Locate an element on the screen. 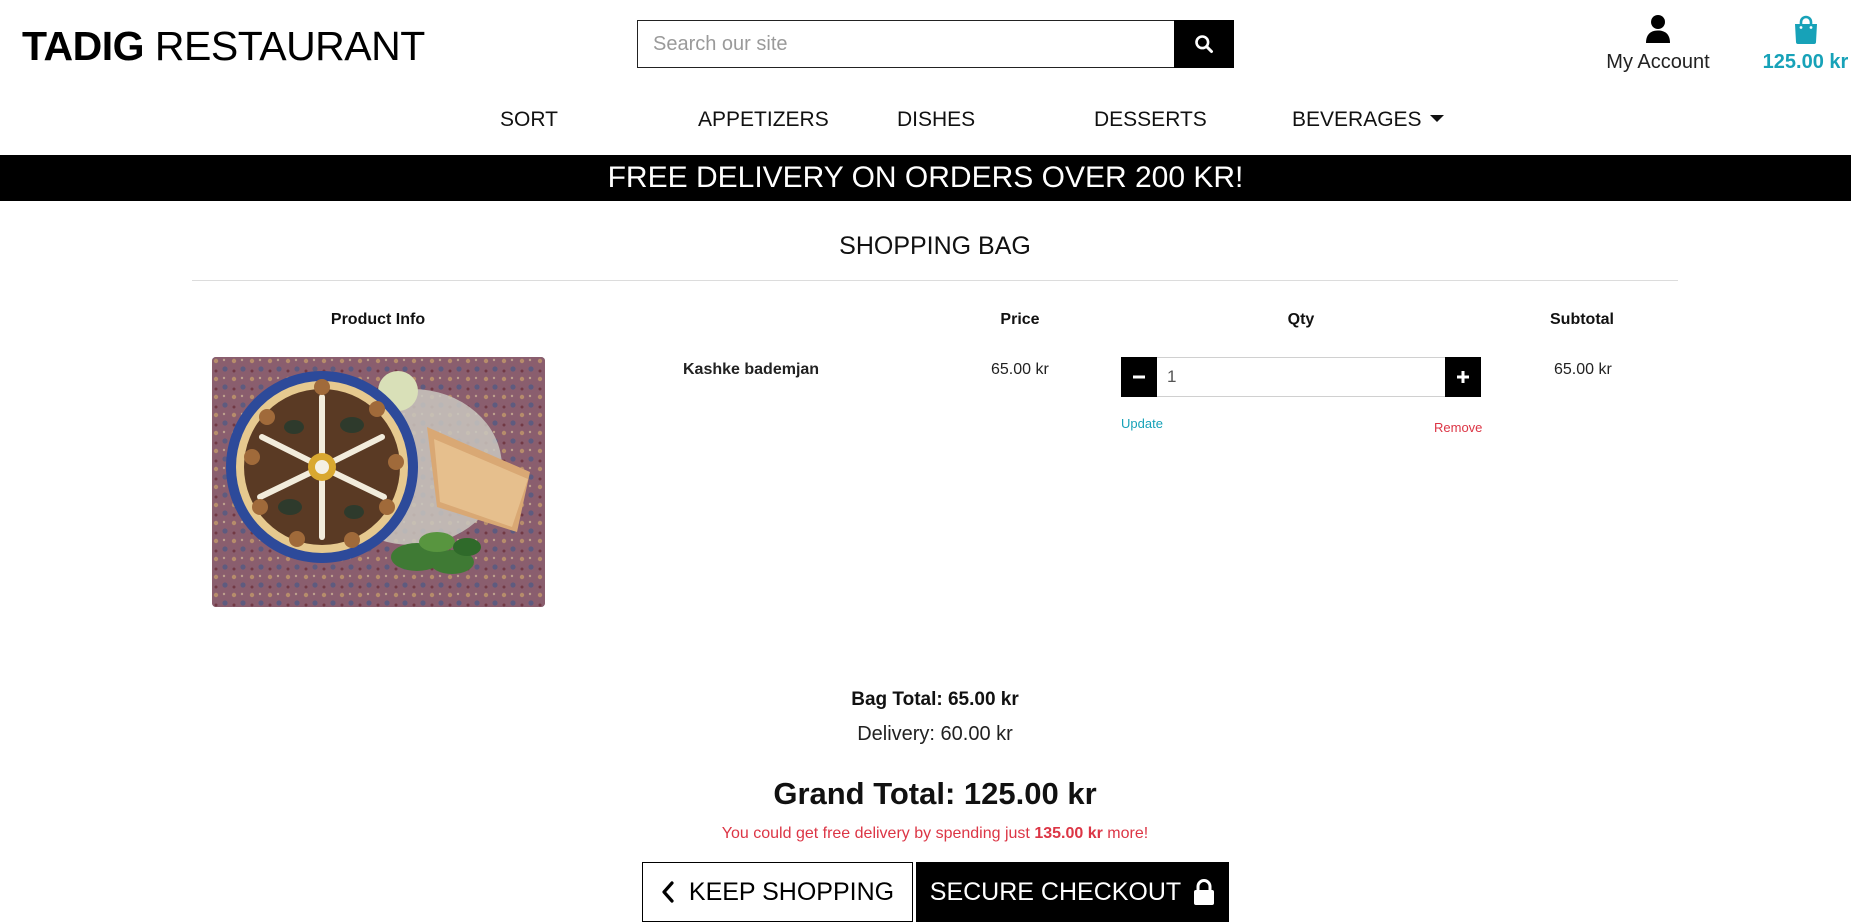 This screenshot has width=1851, height=922. decrement-qty-button is located at coordinates (1139, 377).